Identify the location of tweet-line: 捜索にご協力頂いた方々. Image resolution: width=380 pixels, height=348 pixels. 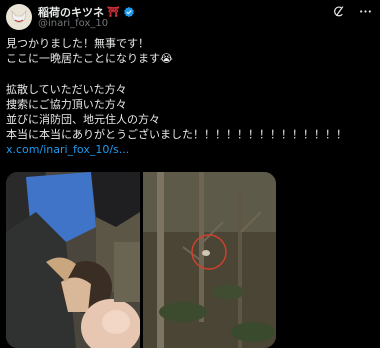
(66, 104).